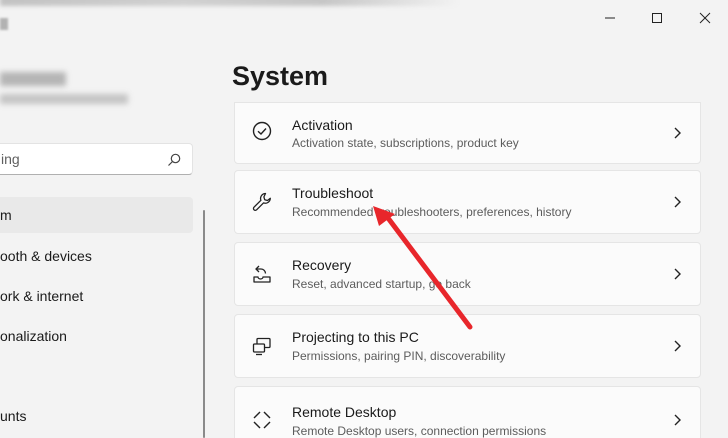 Image resolution: width=728 pixels, height=438 pixels. I want to click on maximize-icon, so click(657, 18).